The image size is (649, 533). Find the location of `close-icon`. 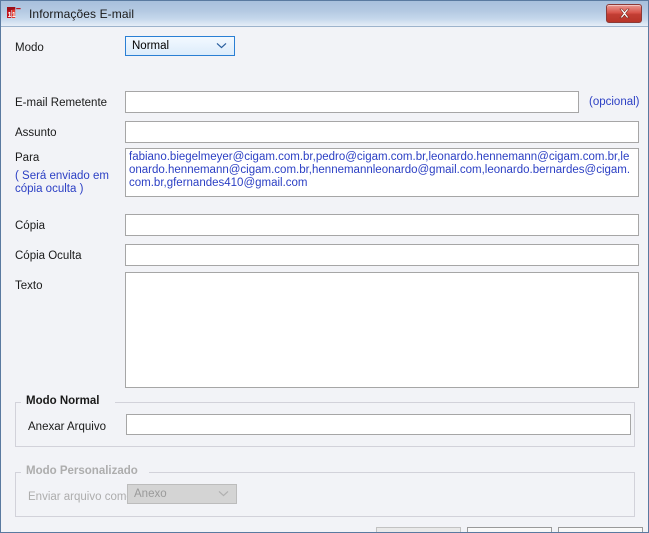

close-icon is located at coordinates (624, 13).